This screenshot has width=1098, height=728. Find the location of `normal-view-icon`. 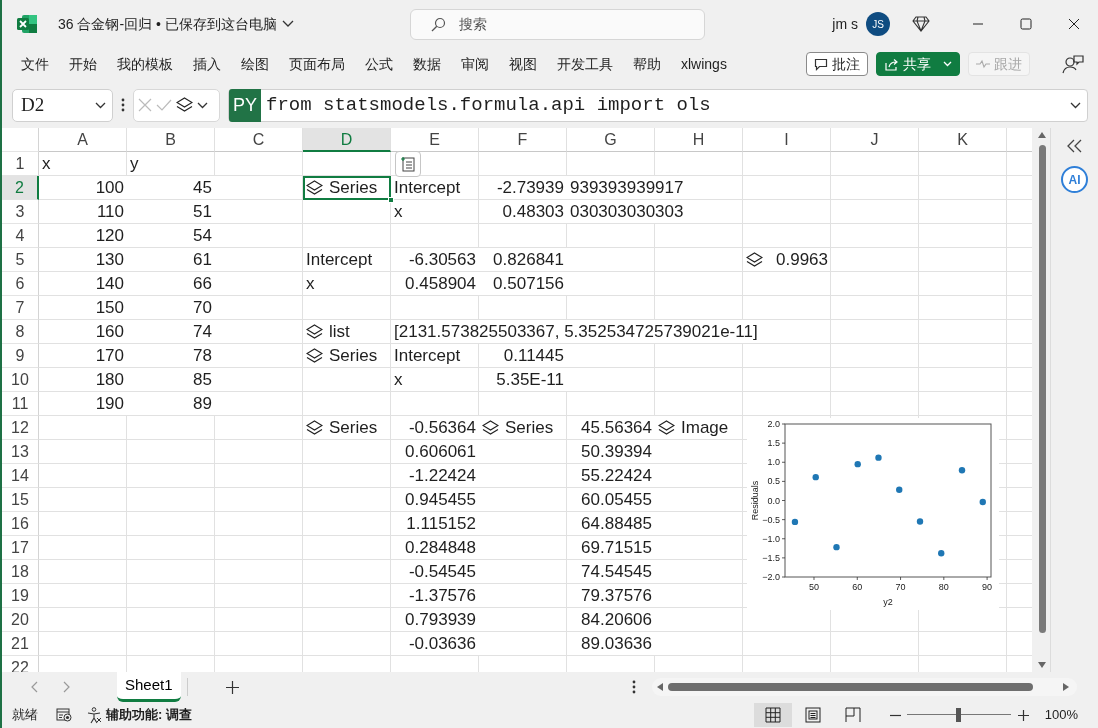

normal-view-icon is located at coordinates (772, 715).